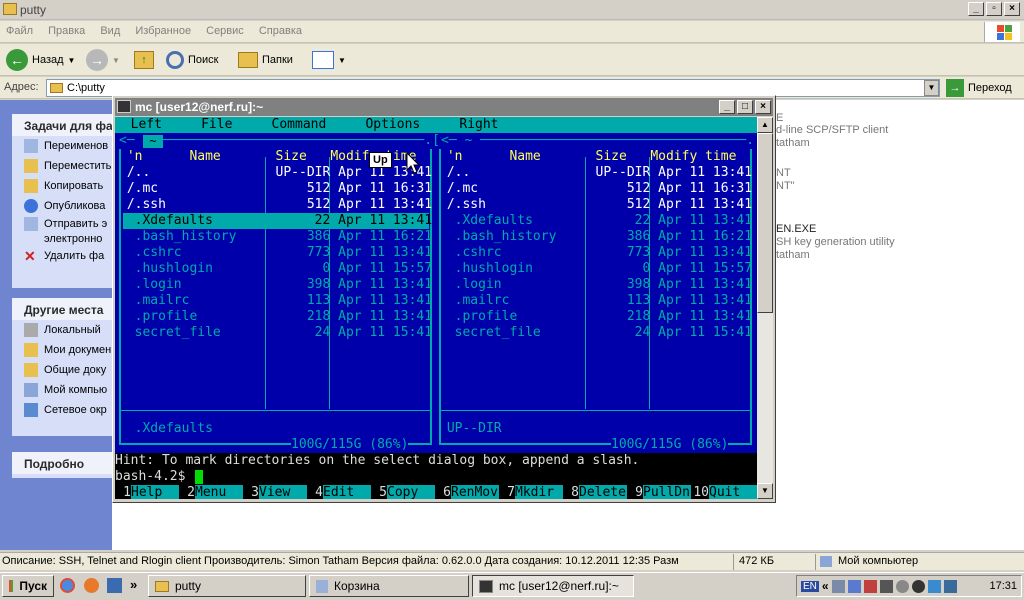 This screenshot has width=1024, height=600. What do you see at coordinates (765, 125) in the screenshot?
I see `scroll-up-button: ▲` at bounding box center [765, 125].